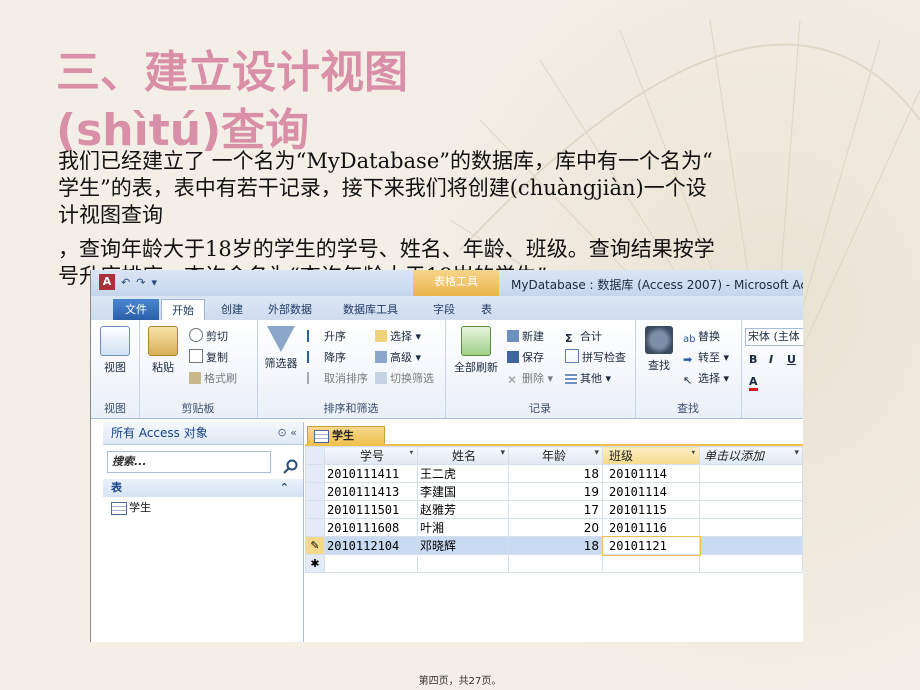 The image size is (920, 690). What do you see at coordinates (701, 337) in the screenshot?
I see `replace-button: ab 替换` at bounding box center [701, 337].